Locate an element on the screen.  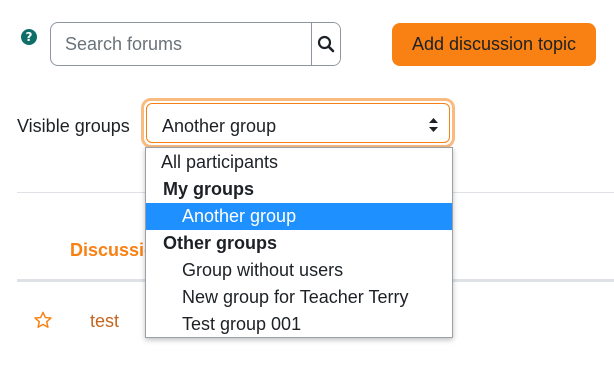
option-new-group-teacher-terry: New group for Teacher Terry is located at coordinates (299, 297).